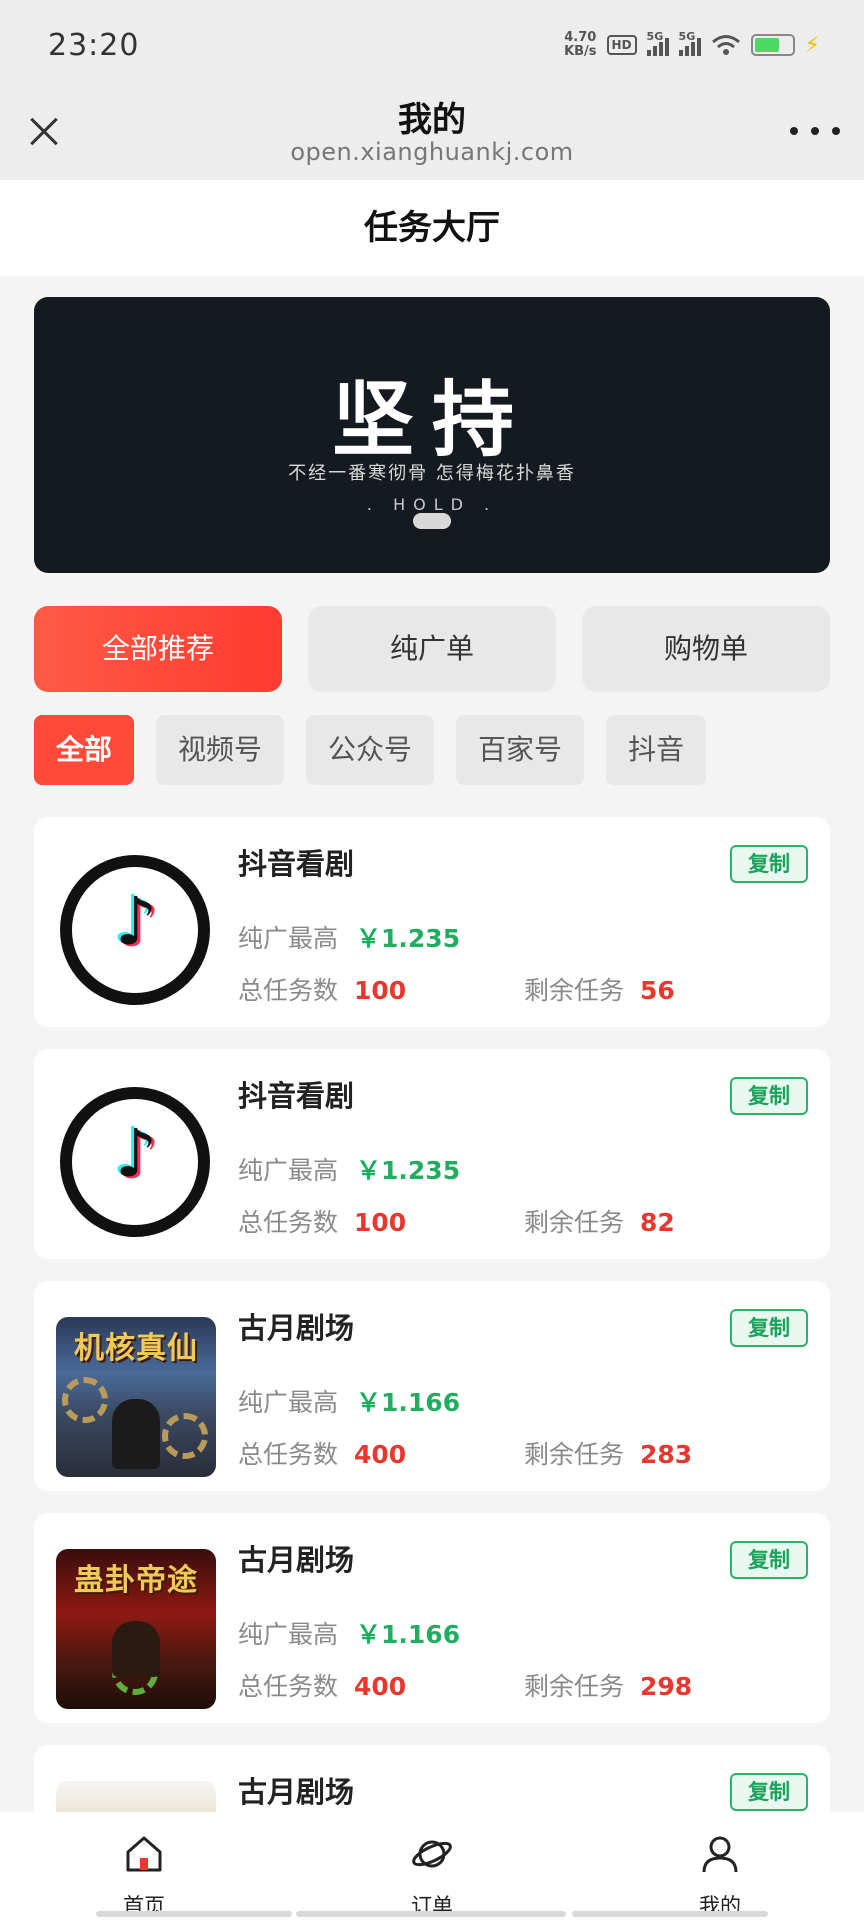 The image size is (864, 1920). I want to click on platform-filter-tabs: 全部 视频号 公众号 百家号 抖音, so click(370, 750).